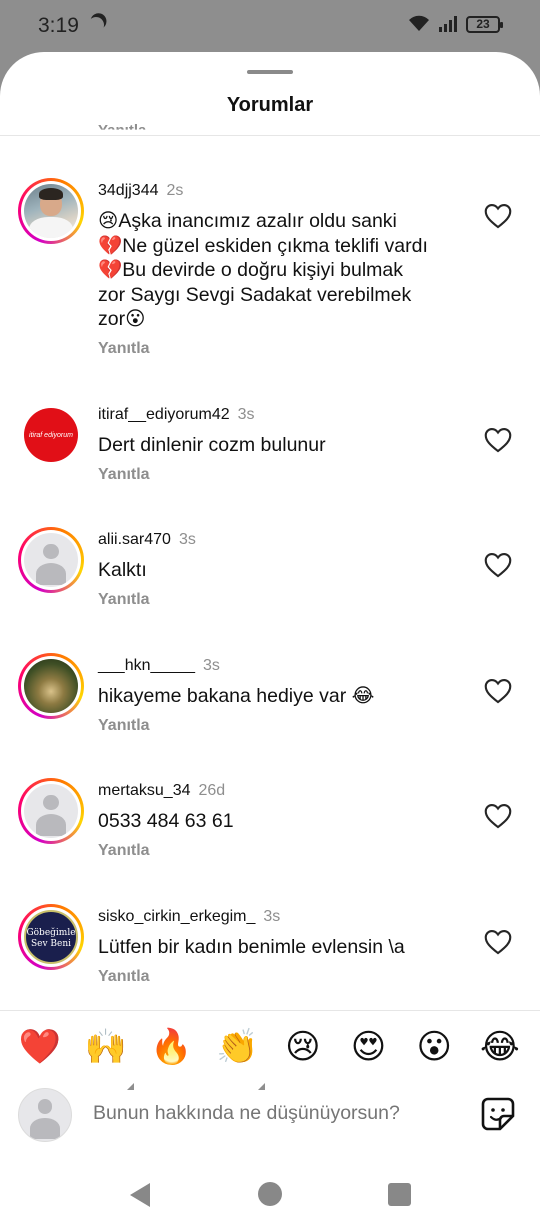  What do you see at coordinates (96, 25) in the screenshot?
I see `dnd-moon-icon` at bounding box center [96, 25].